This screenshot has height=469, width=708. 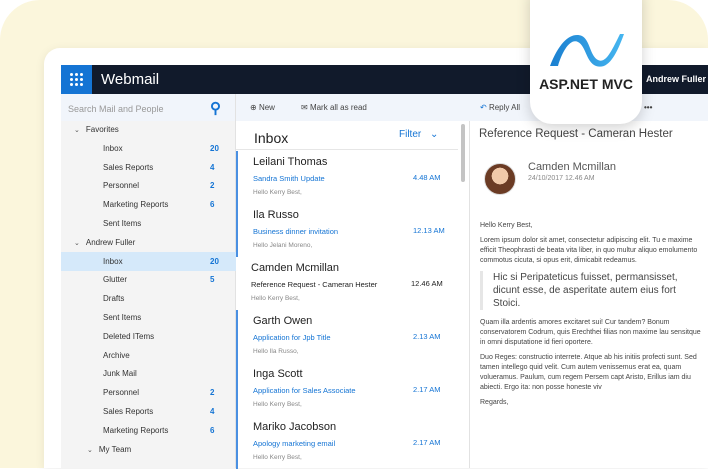 I want to click on preview: Hello Jelani Moreno,, so click(x=283, y=245).